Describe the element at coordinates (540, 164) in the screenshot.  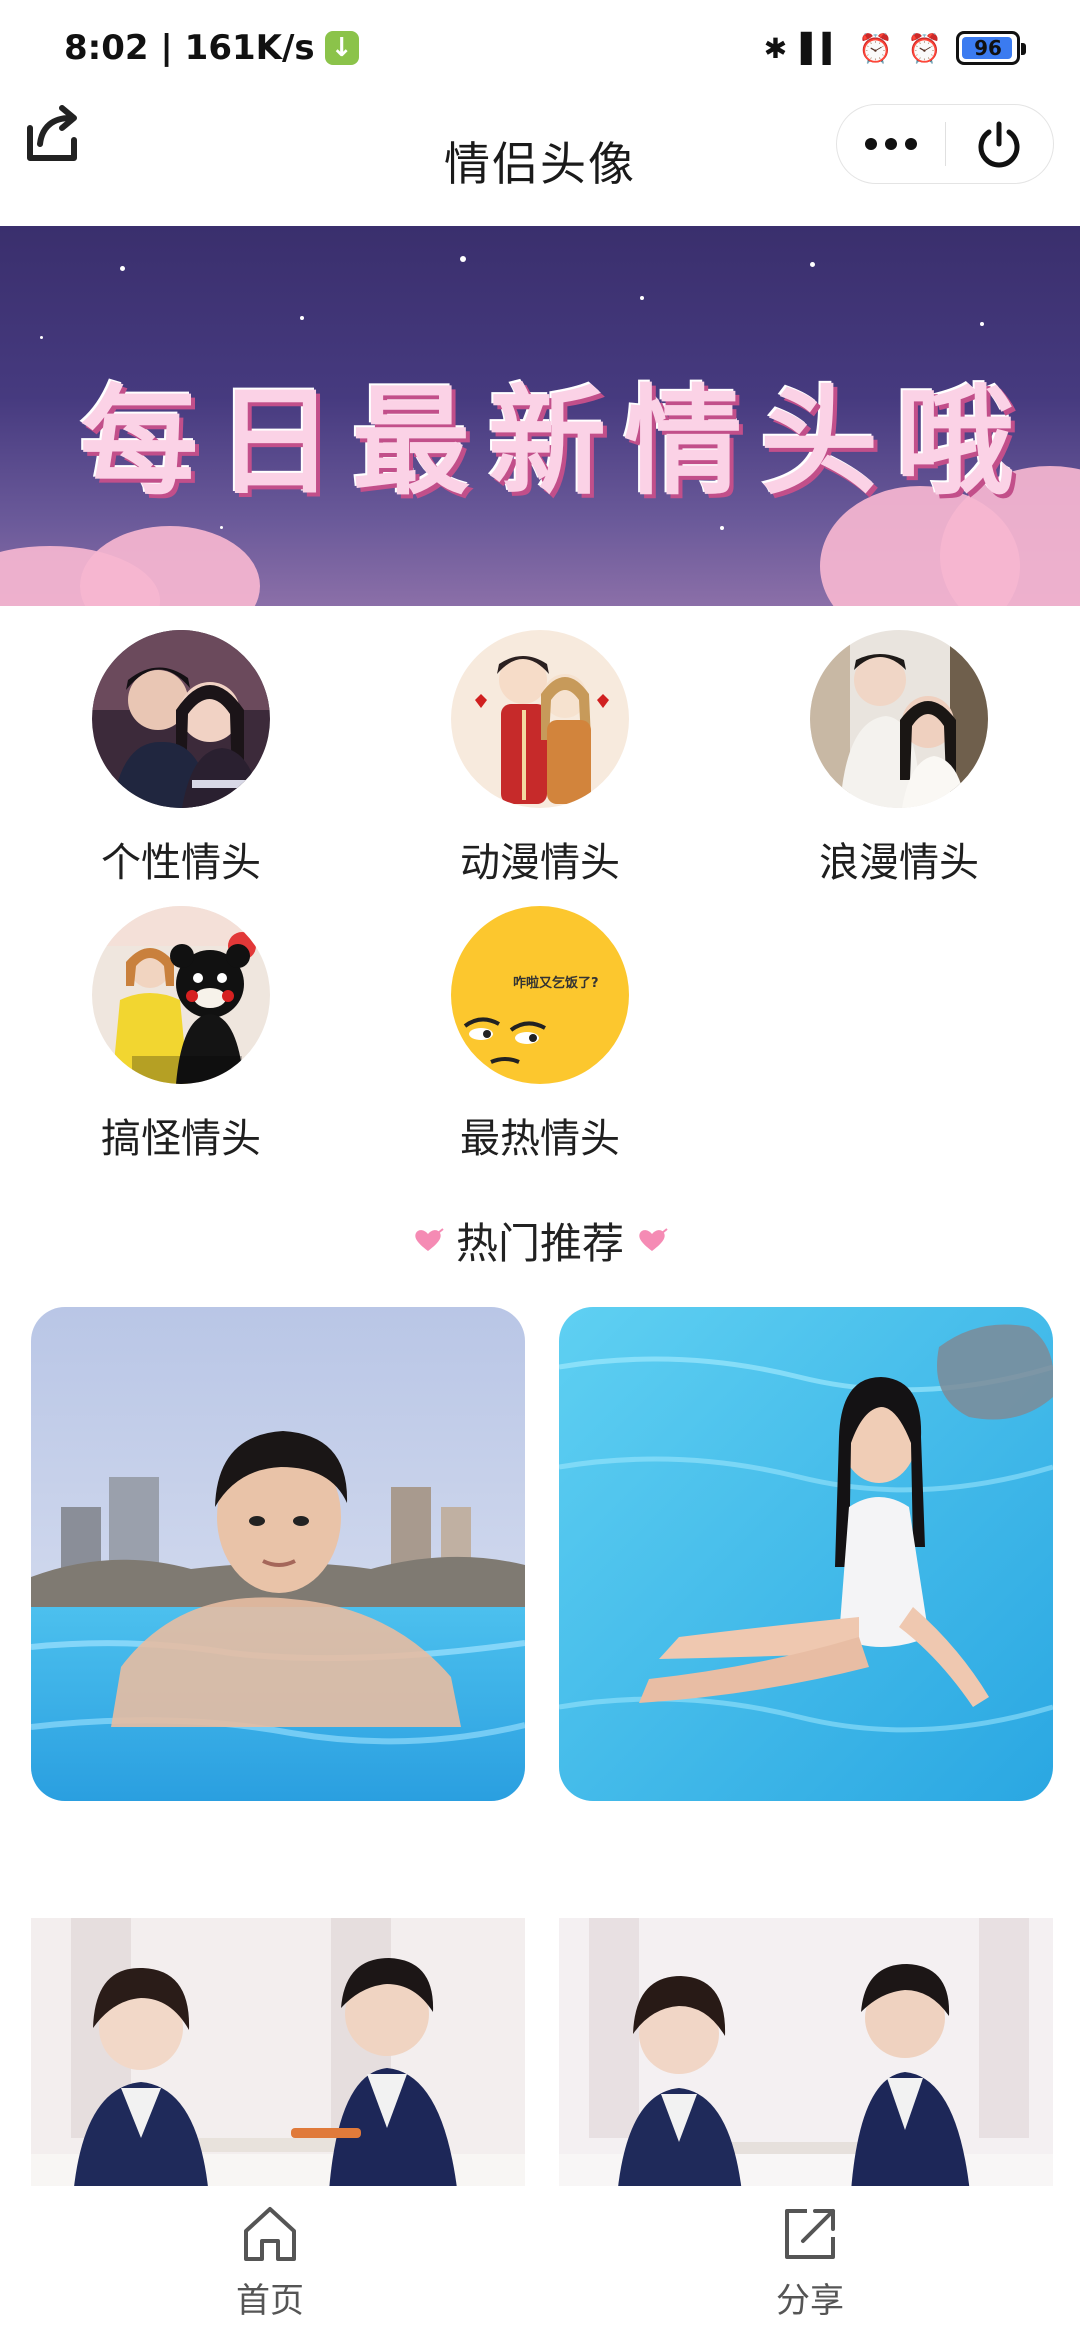
I see `page-title: 情侣头像` at that location.